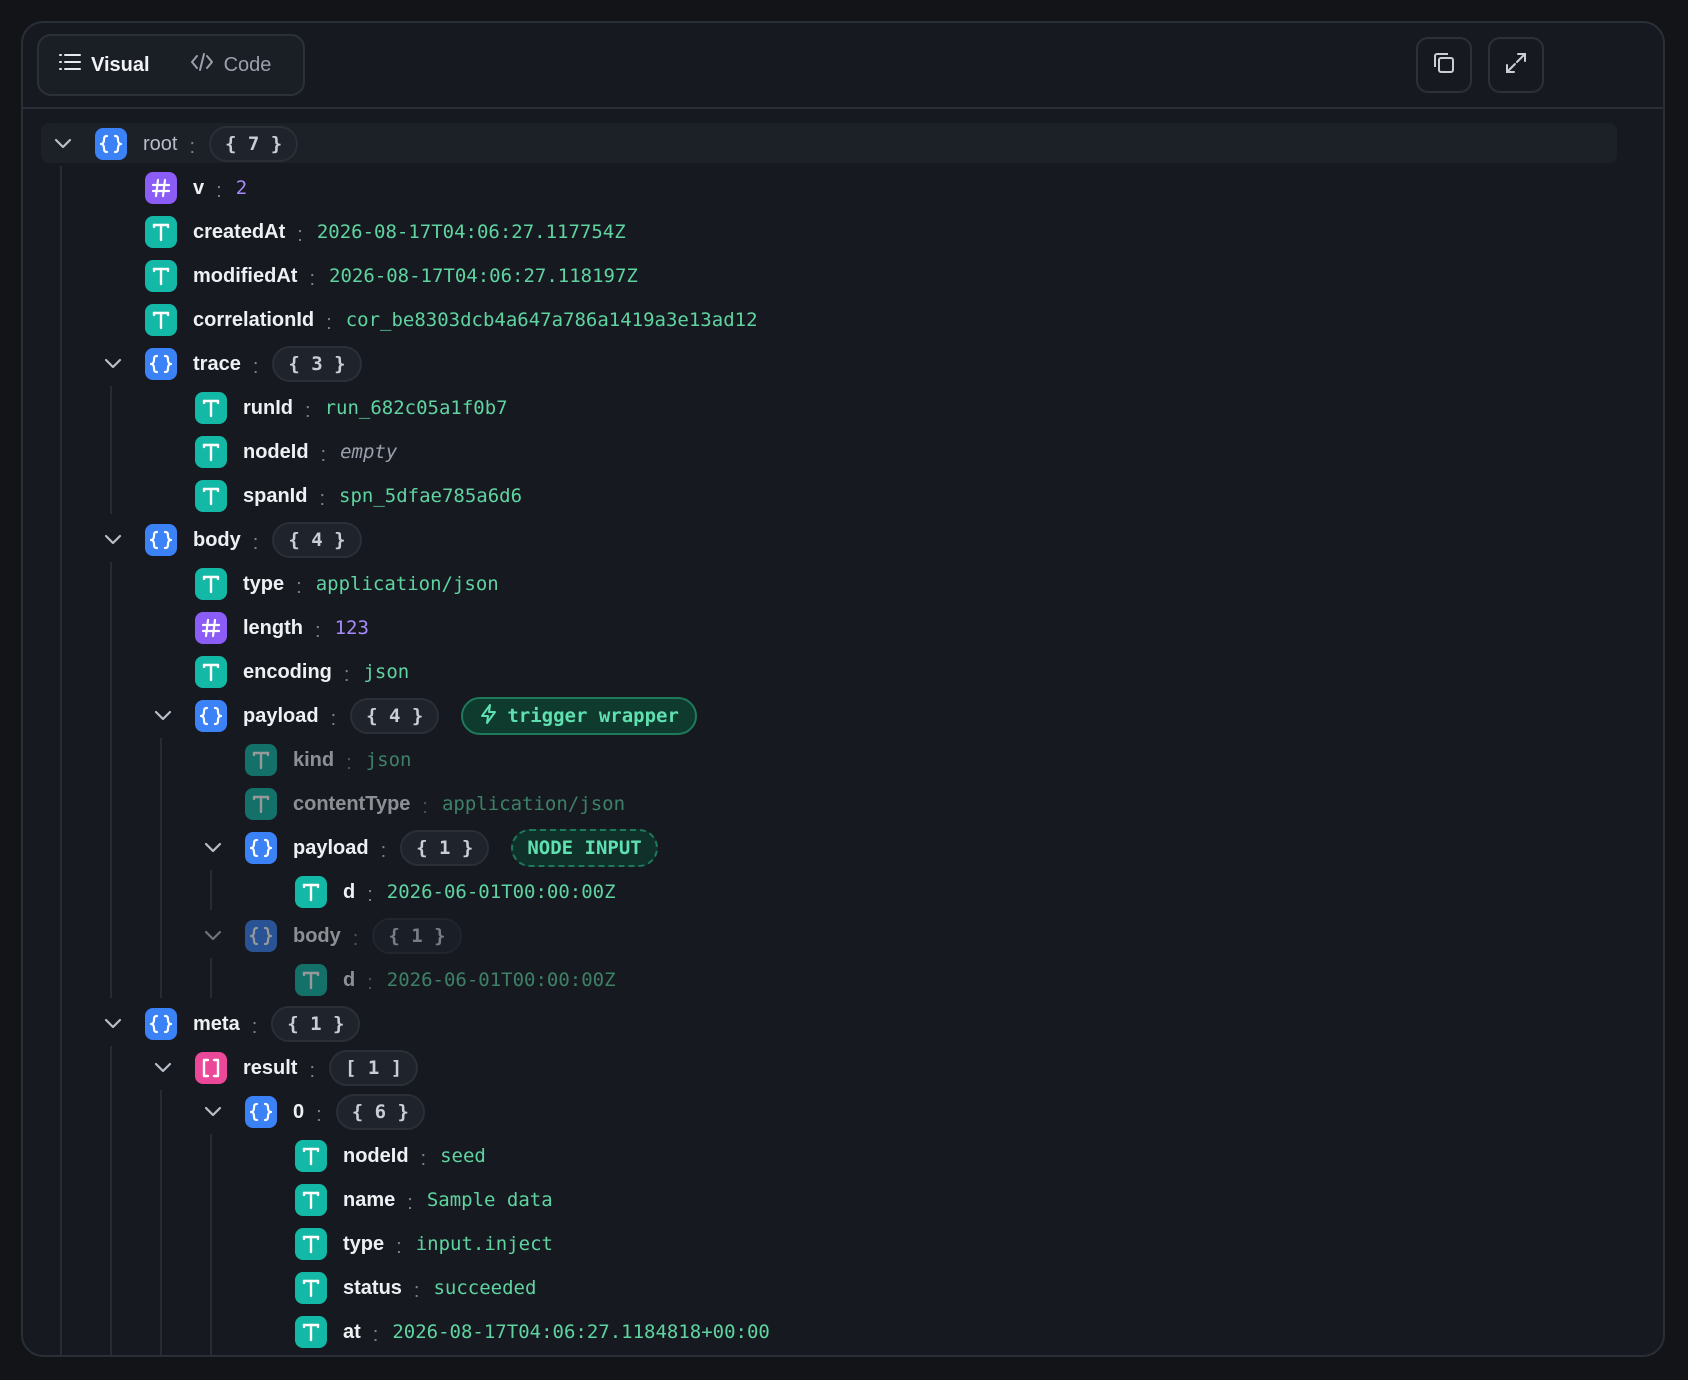 The image size is (1688, 1380). I want to click on node-value: spn_5dfae785a6d6, so click(431, 496).